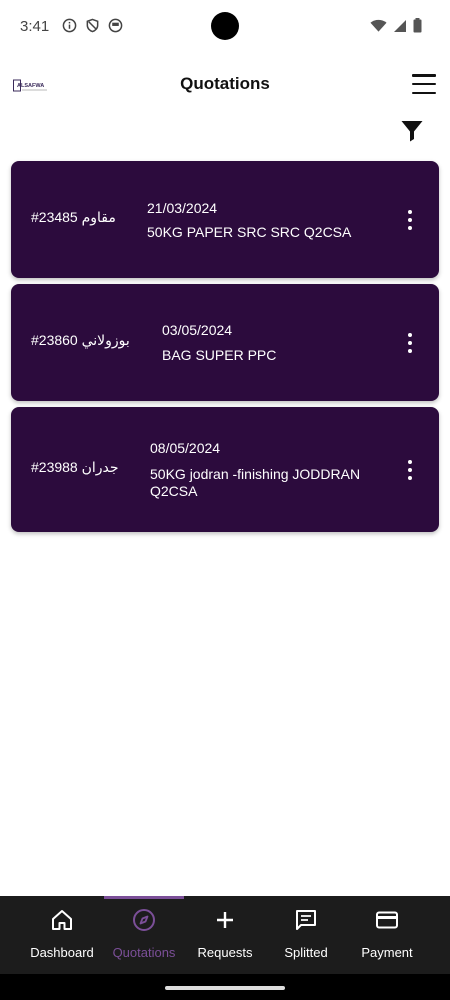 The image size is (450, 1000). I want to click on nav-label: Quotations, so click(144, 952).